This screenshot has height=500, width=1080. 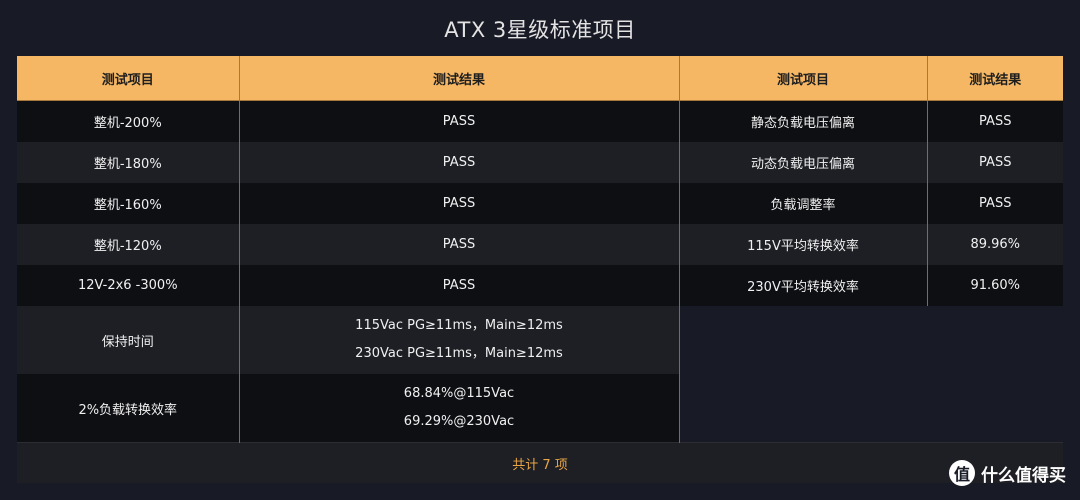 I want to click on result-line: 69.29%@230Vac, so click(x=459, y=421).